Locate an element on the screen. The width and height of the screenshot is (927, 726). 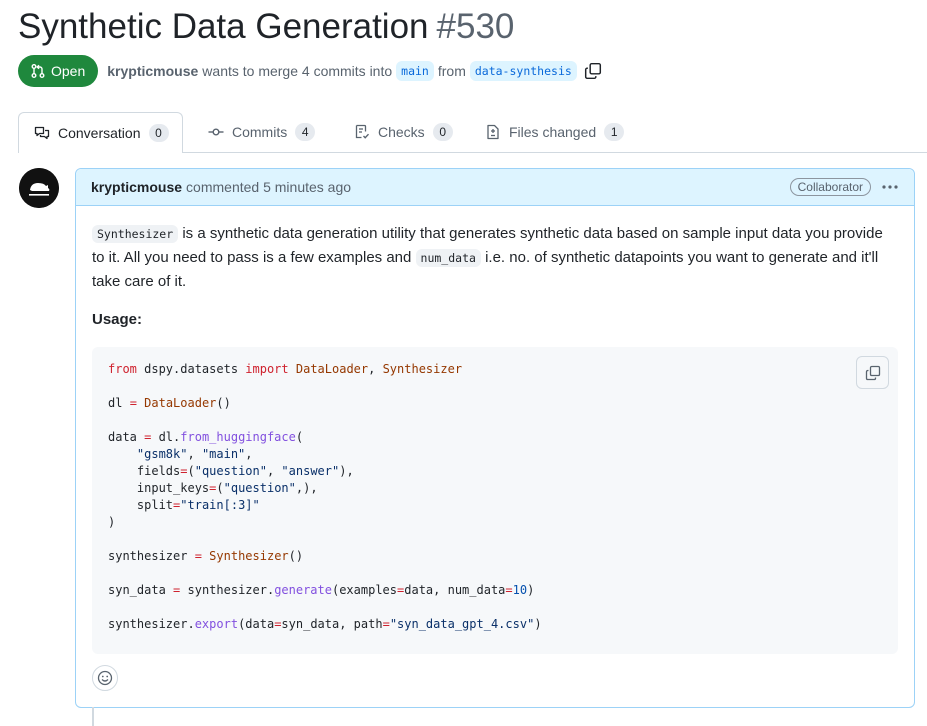
pr-number: #530 is located at coordinates (475, 26).